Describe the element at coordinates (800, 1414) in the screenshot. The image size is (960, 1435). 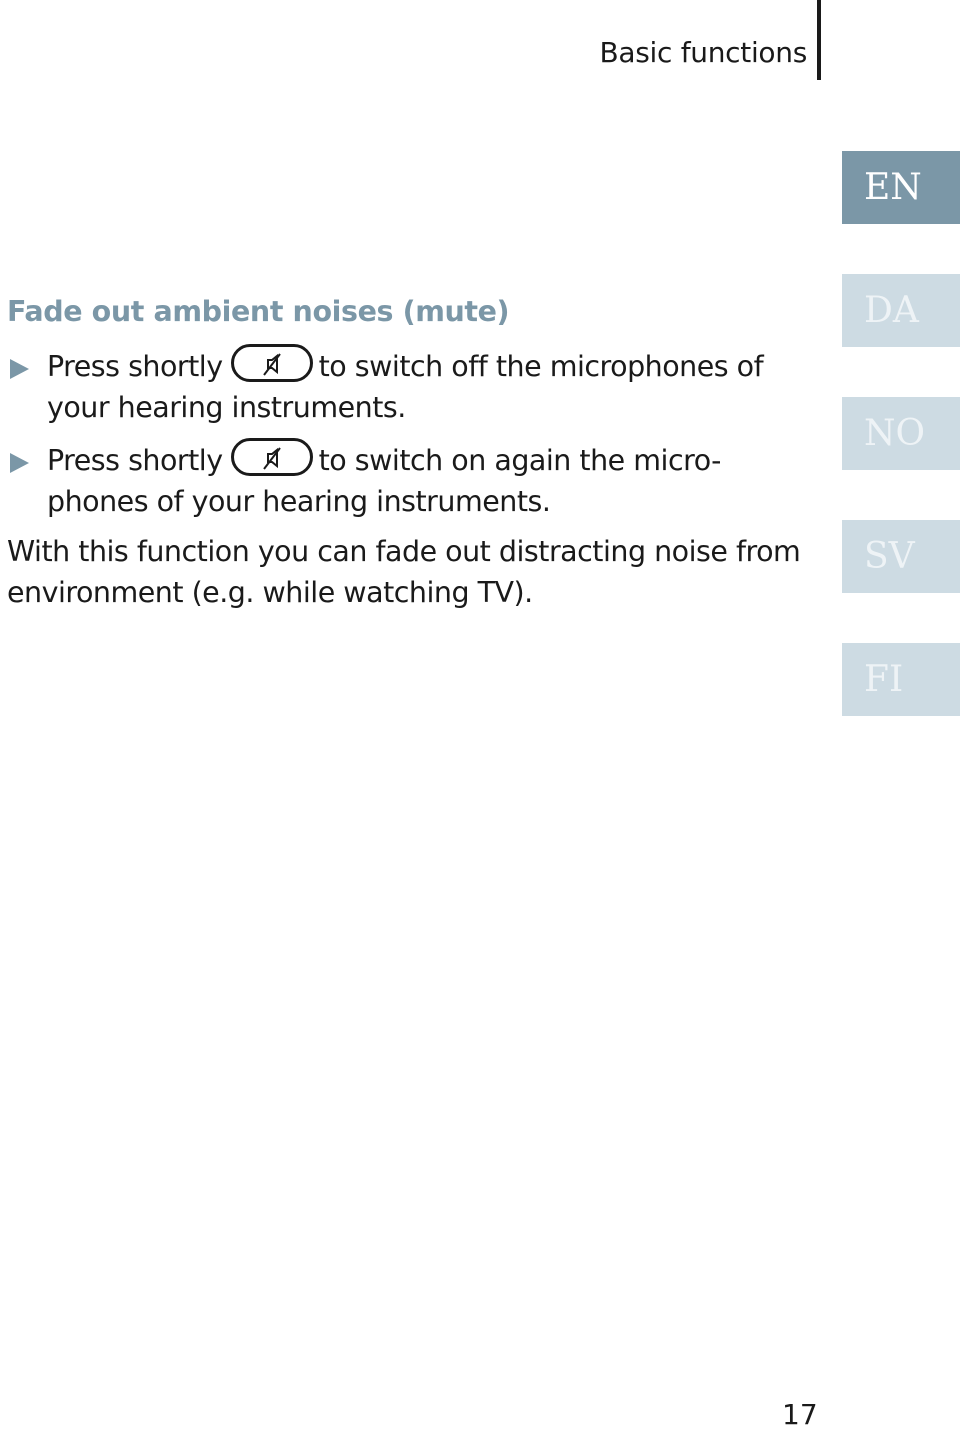
I see `page-number: 17` at that location.